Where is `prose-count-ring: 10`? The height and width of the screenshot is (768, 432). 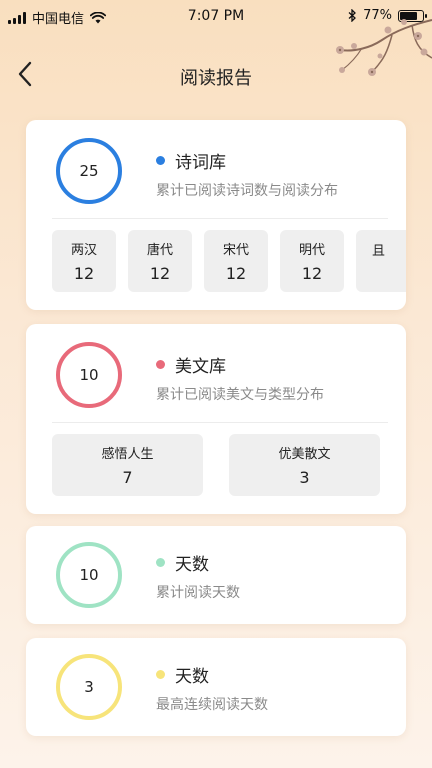
prose-count-ring: 10 is located at coordinates (89, 375).